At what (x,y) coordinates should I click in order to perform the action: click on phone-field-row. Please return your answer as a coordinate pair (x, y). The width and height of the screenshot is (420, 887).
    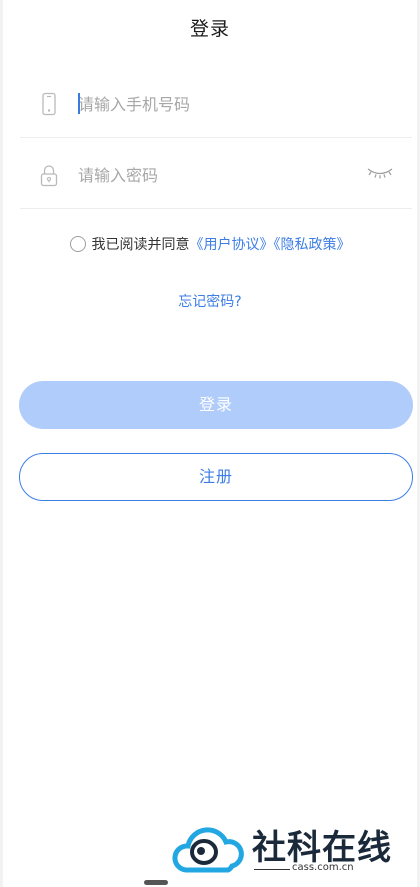
    Looking at the image, I should click on (216, 103).